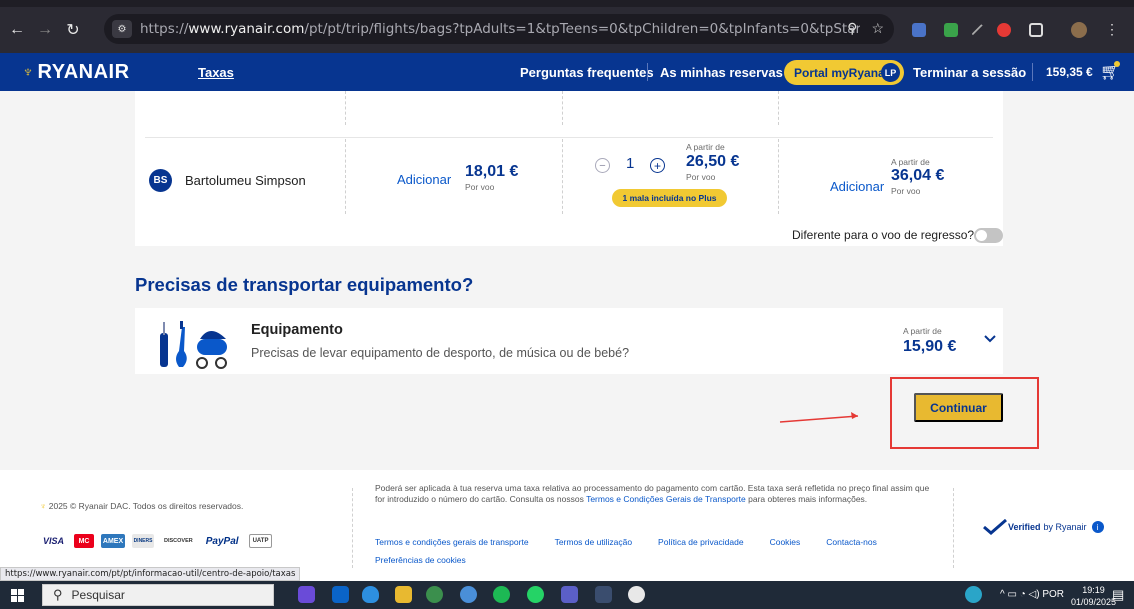 This screenshot has width=1134, height=609. I want to click on tab-strip, so click(567, 3).